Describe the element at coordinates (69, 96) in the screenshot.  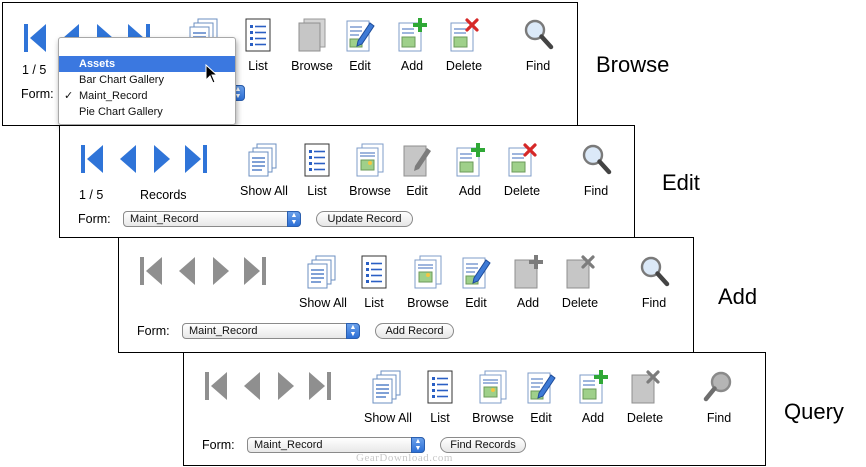
I see `checkmark-icon: ✓` at that location.